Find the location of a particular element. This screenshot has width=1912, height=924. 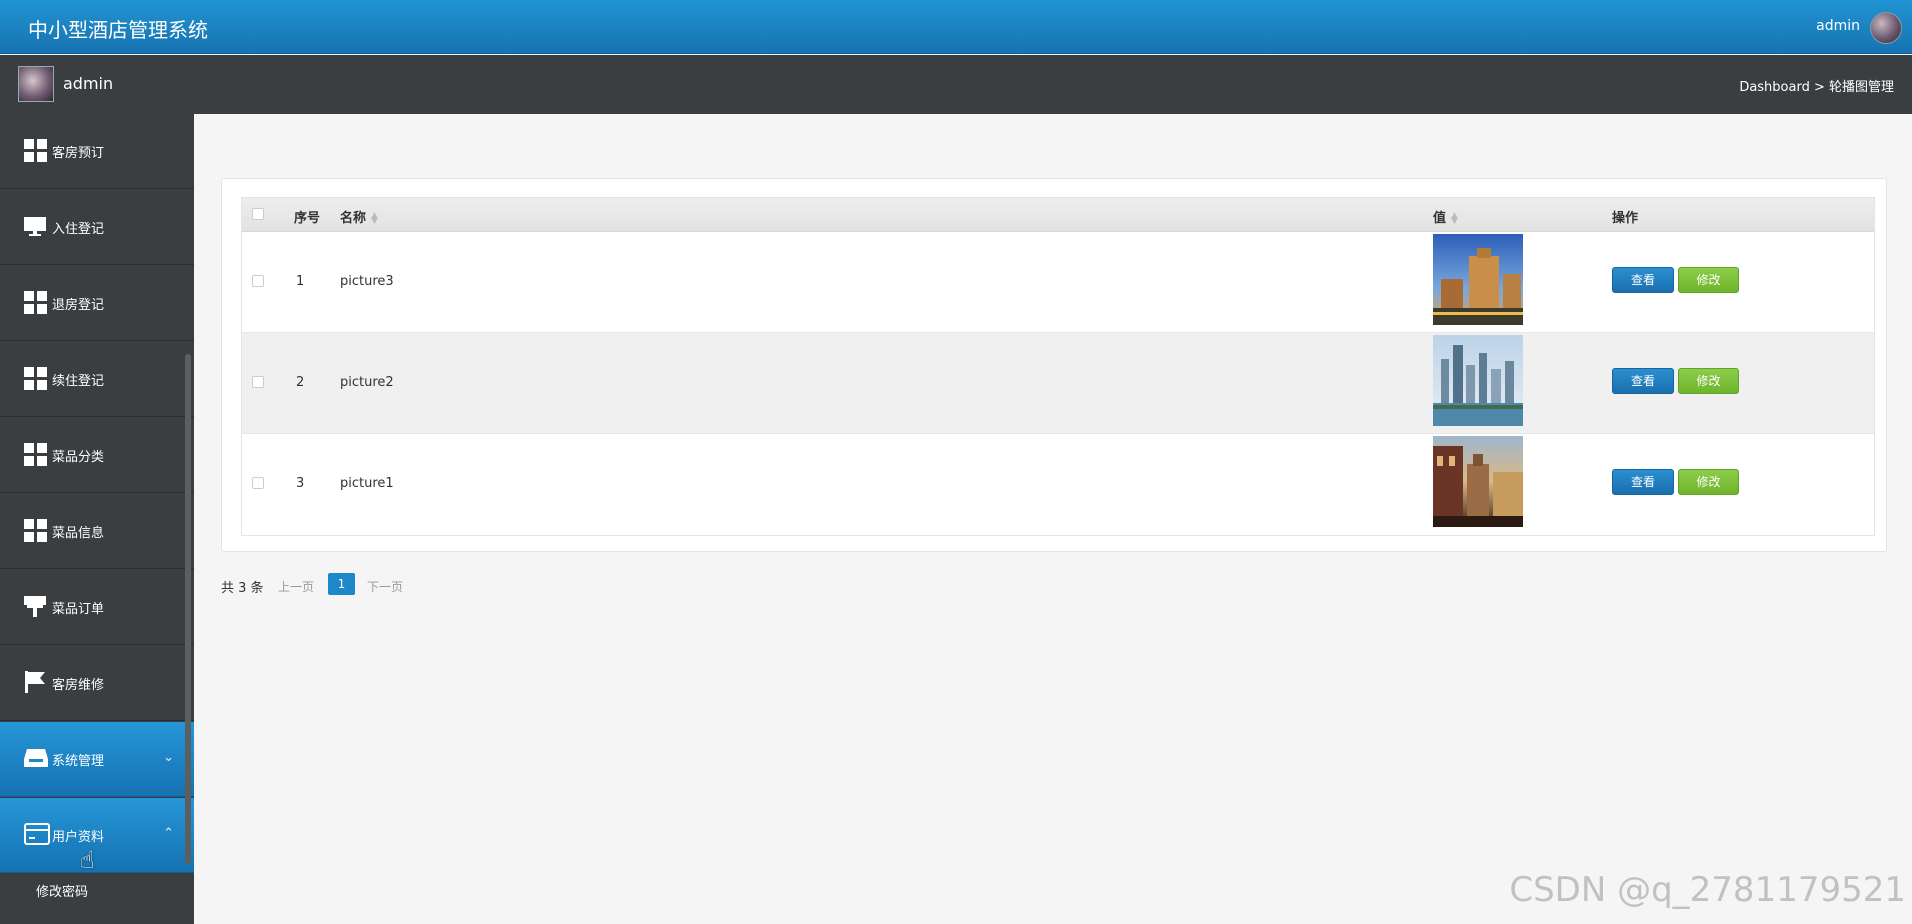

page-number-current: 1 is located at coordinates (341, 584).